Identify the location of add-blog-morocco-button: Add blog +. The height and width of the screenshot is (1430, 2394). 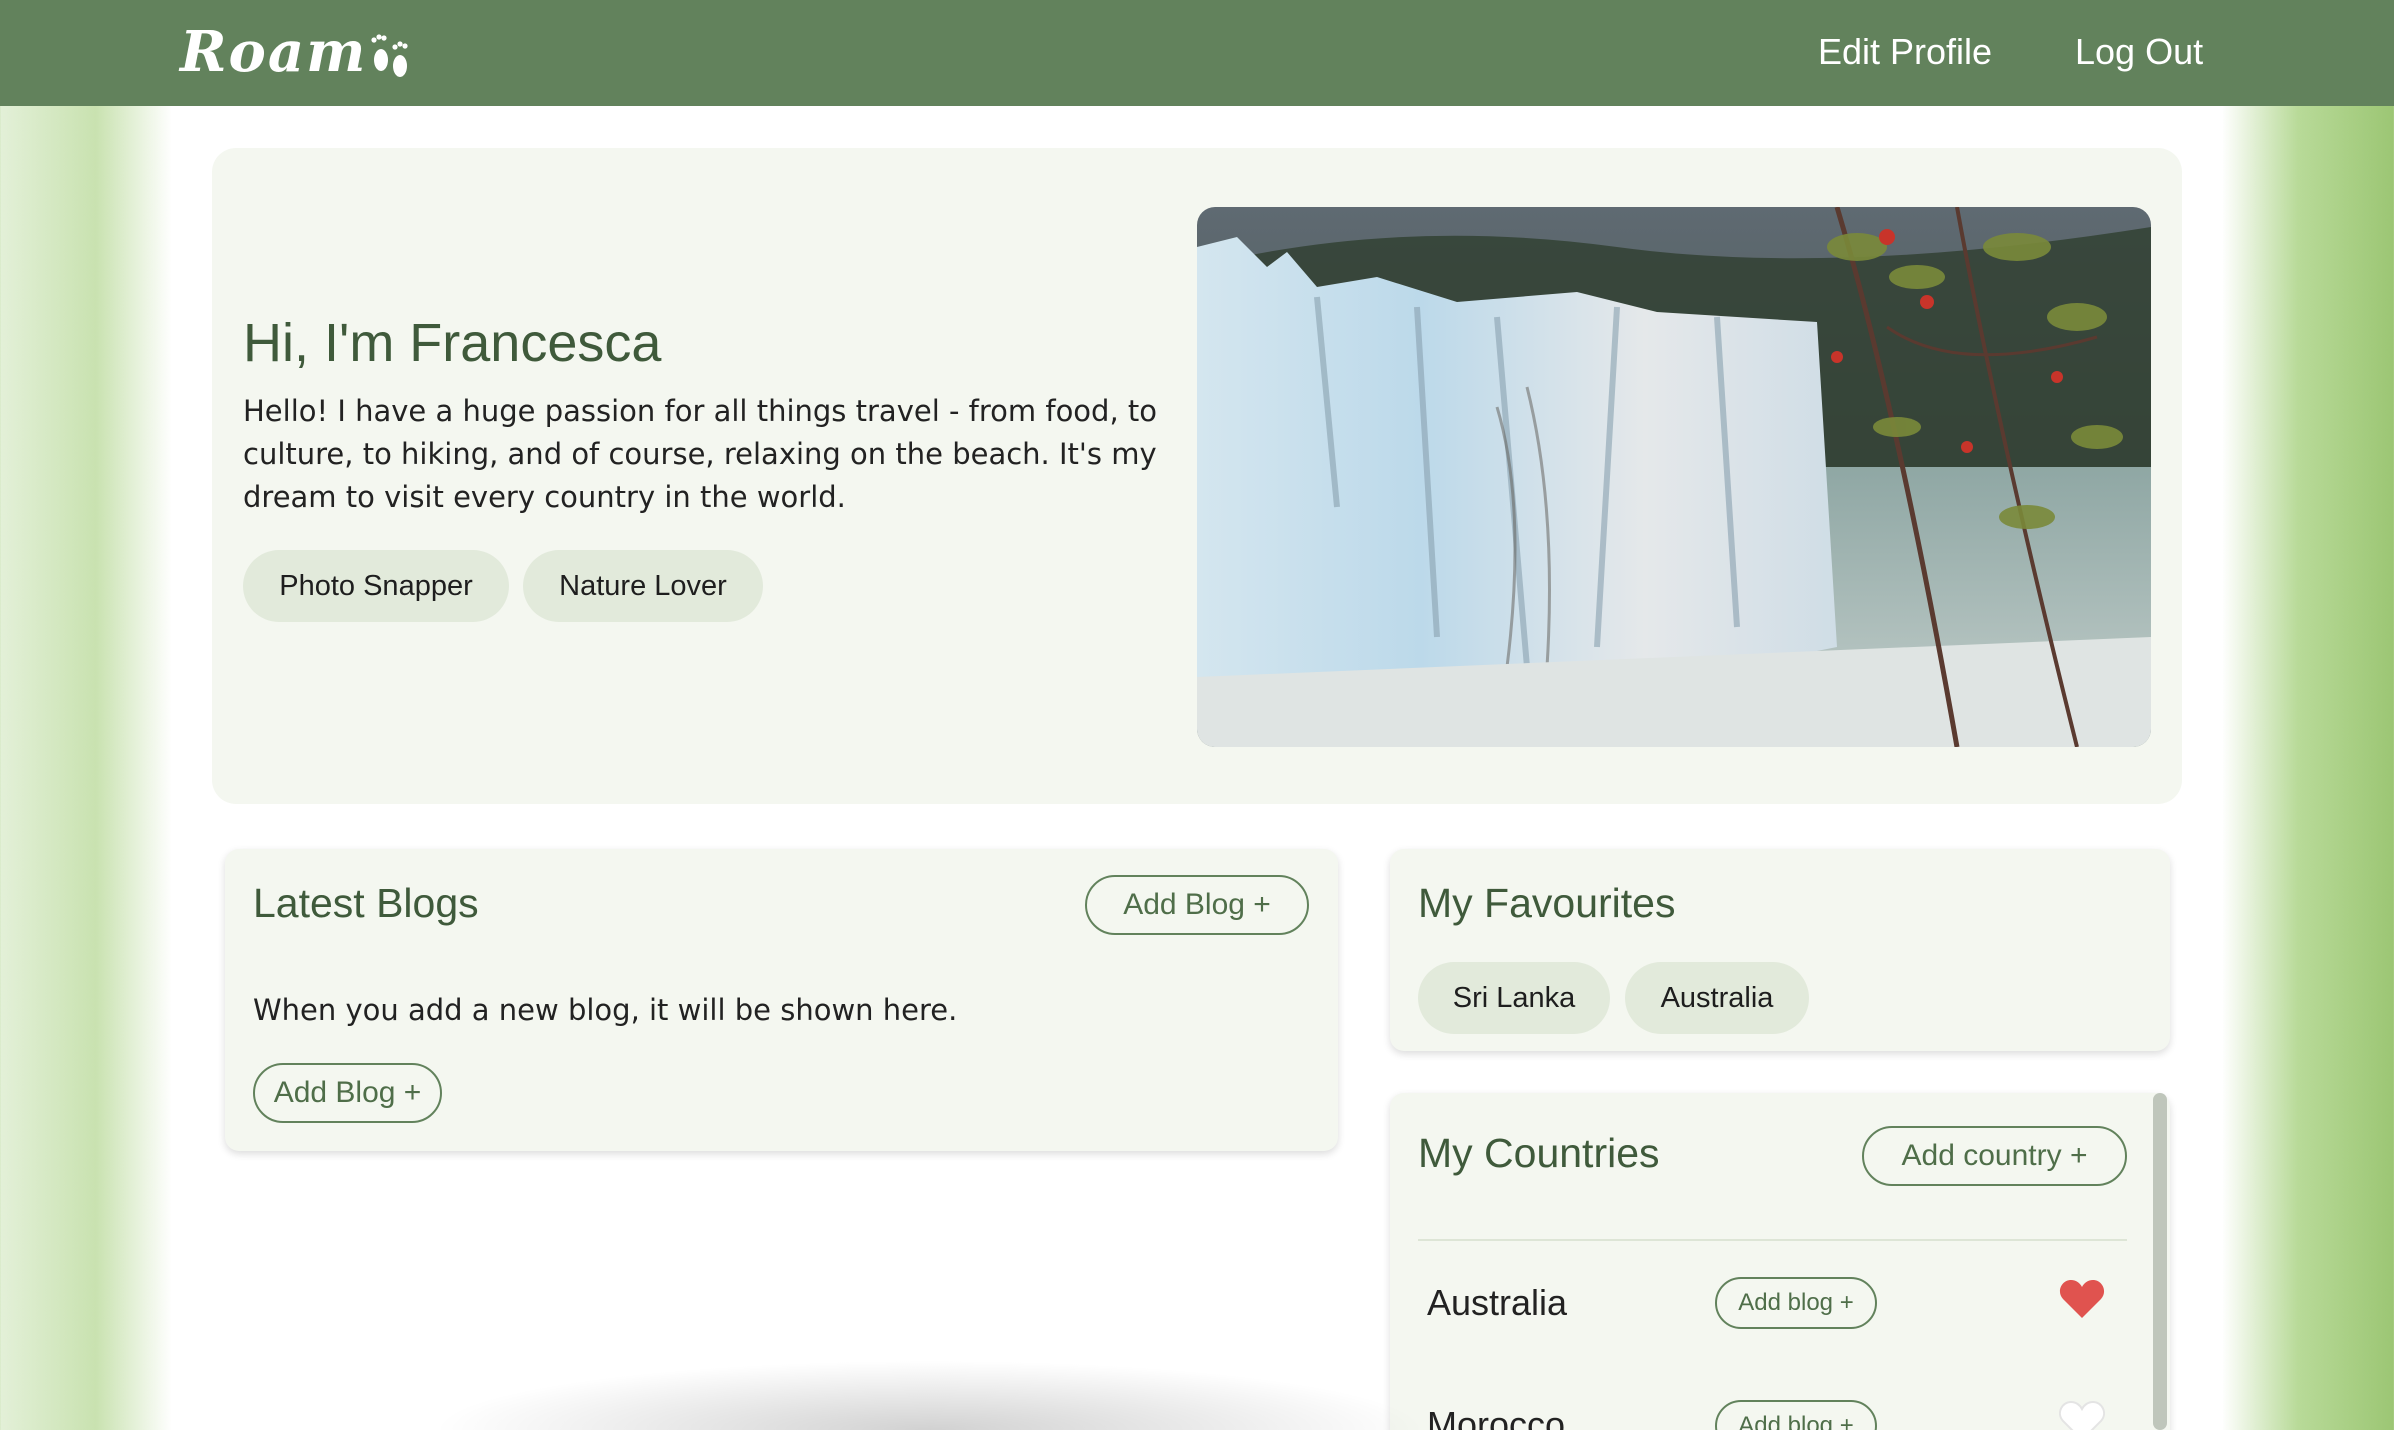
(1796, 1415).